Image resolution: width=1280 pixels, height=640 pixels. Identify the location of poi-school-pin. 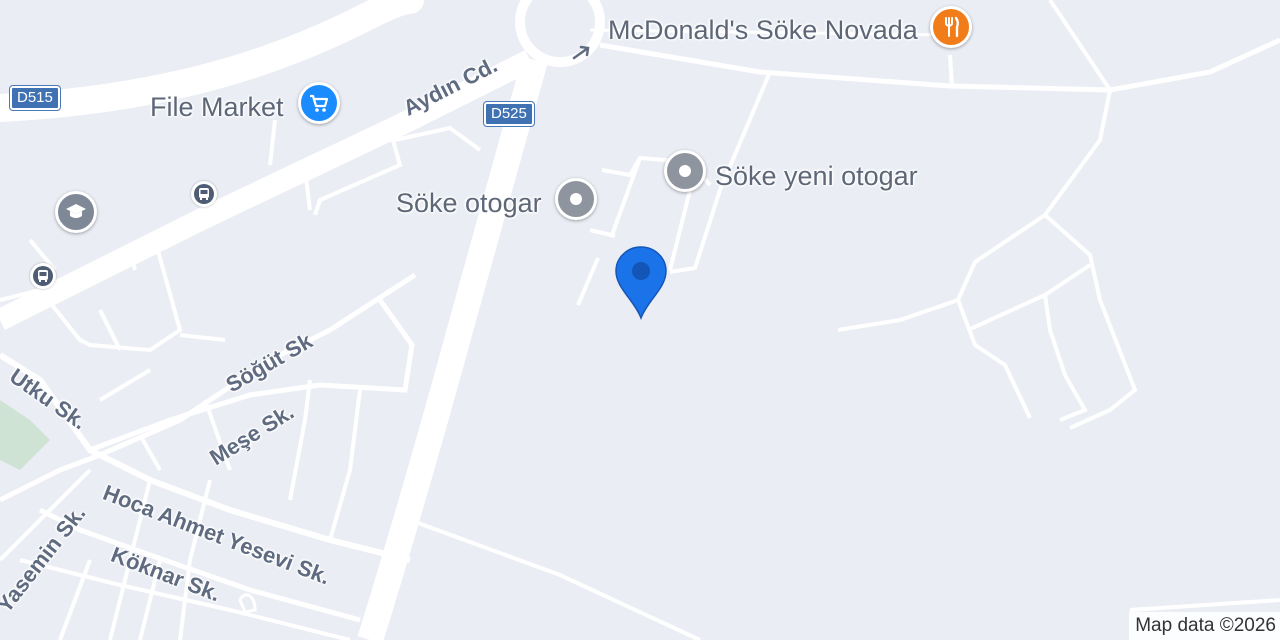
(78, 214).